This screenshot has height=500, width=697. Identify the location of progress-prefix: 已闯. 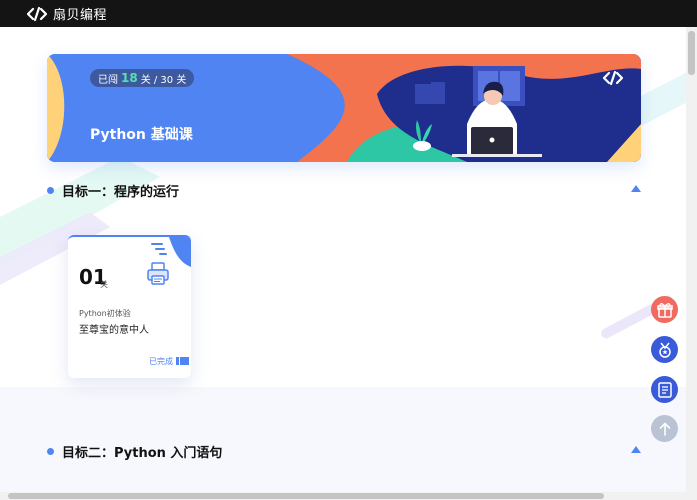
(108, 80).